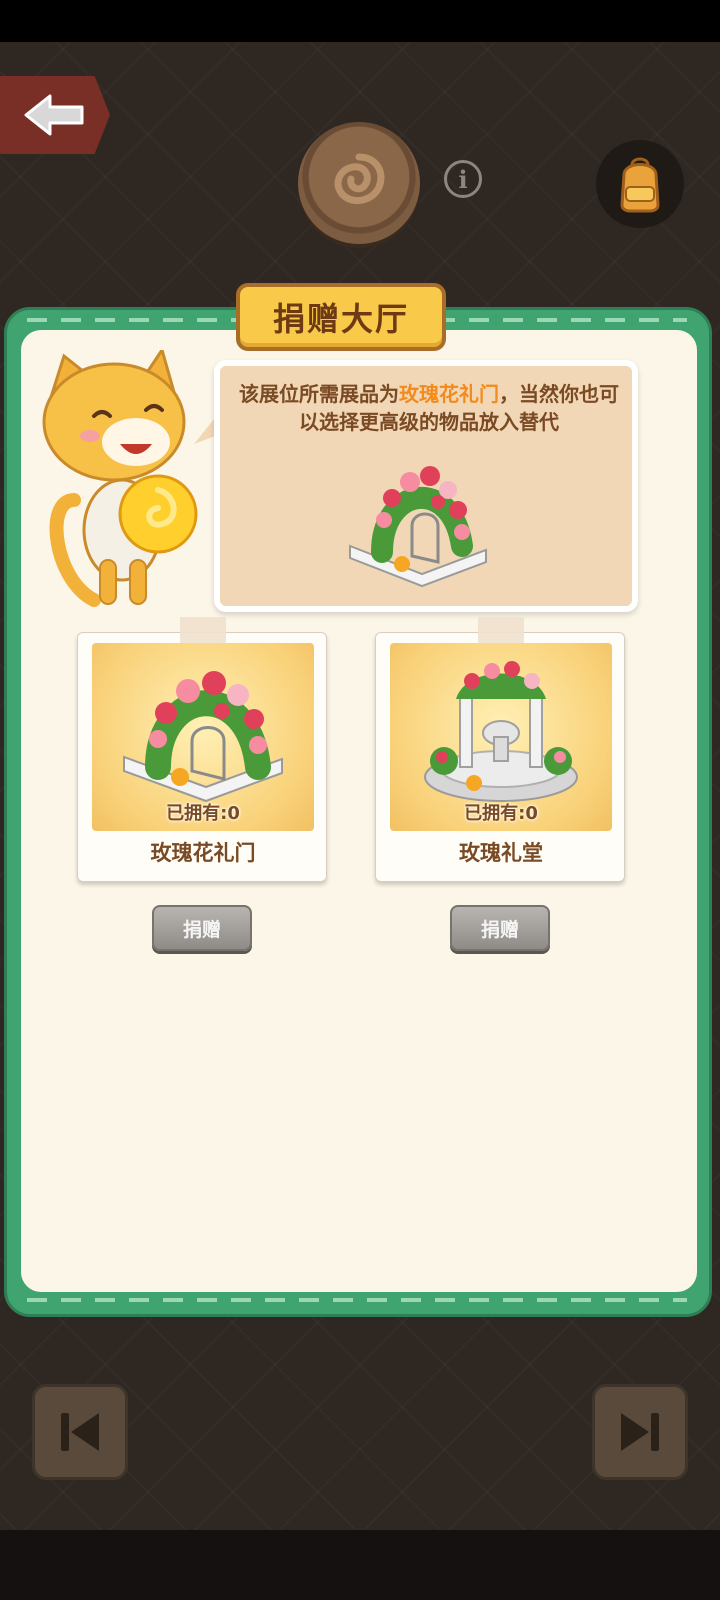 The image size is (720, 1600). What do you see at coordinates (120, 478) in the screenshot?
I see `cat-mascot-icon` at bounding box center [120, 478].